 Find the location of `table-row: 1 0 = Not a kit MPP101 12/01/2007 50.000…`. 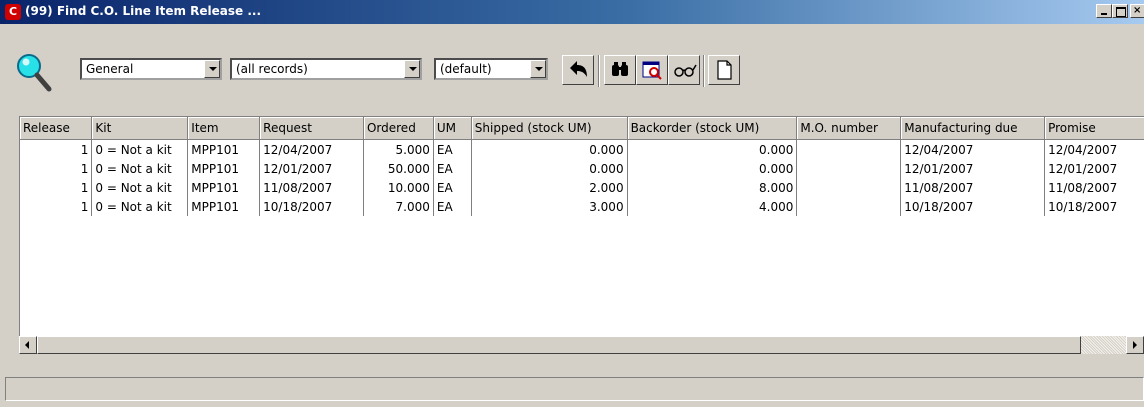

table-row: 1 0 = Not a kit MPP101 12/01/2007 50.000… is located at coordinates (582, 168).